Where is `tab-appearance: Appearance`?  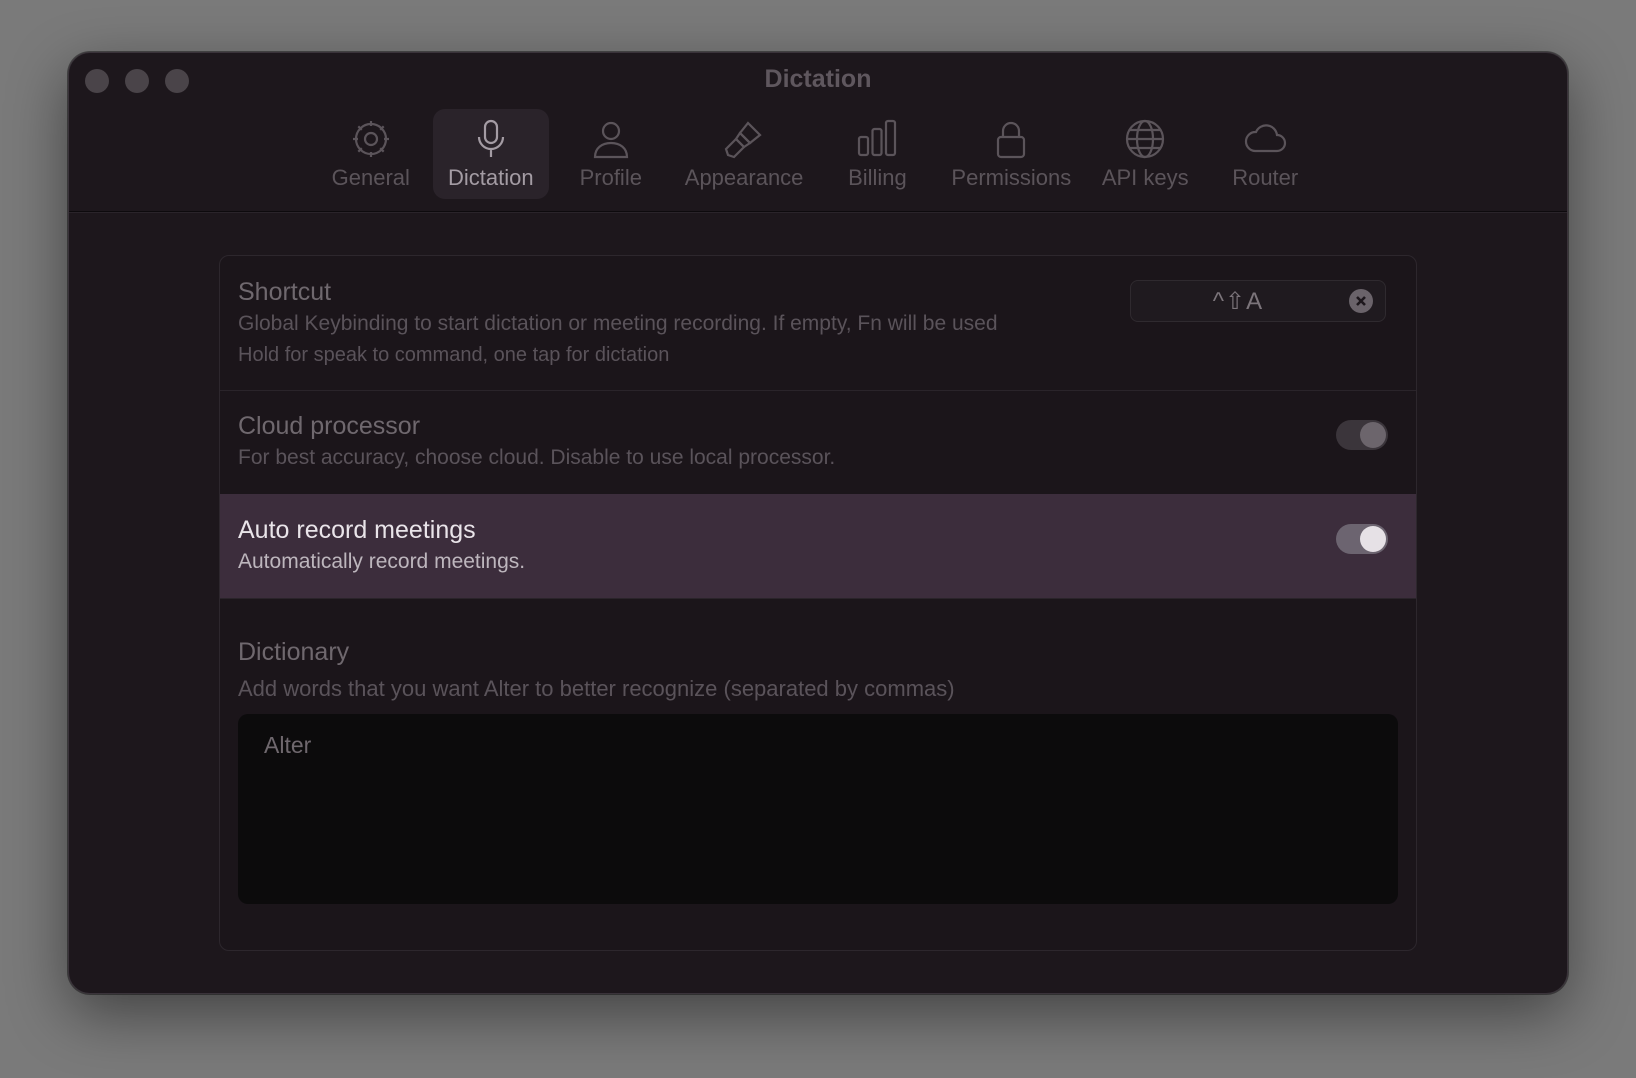
tab-appearance: Appearance is located at coordinates (744, 154).